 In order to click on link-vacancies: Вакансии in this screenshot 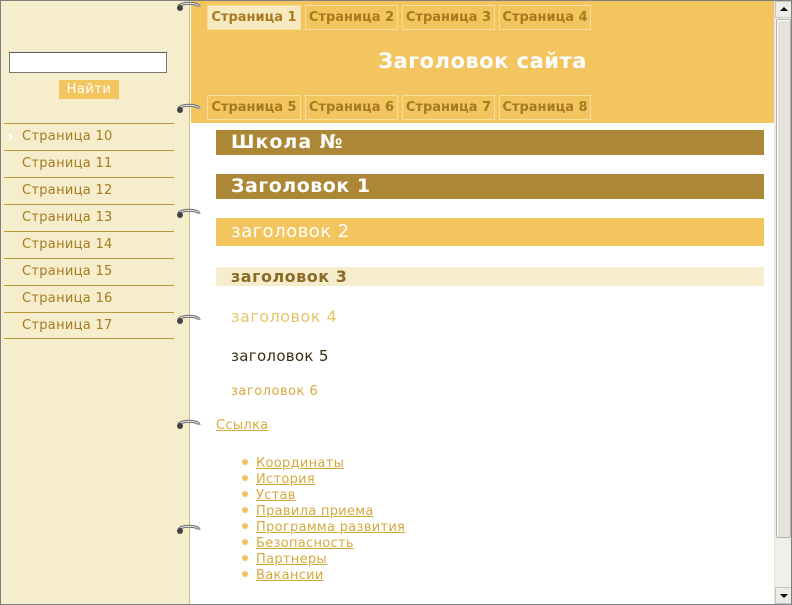, I will do `click(290, 575)`.